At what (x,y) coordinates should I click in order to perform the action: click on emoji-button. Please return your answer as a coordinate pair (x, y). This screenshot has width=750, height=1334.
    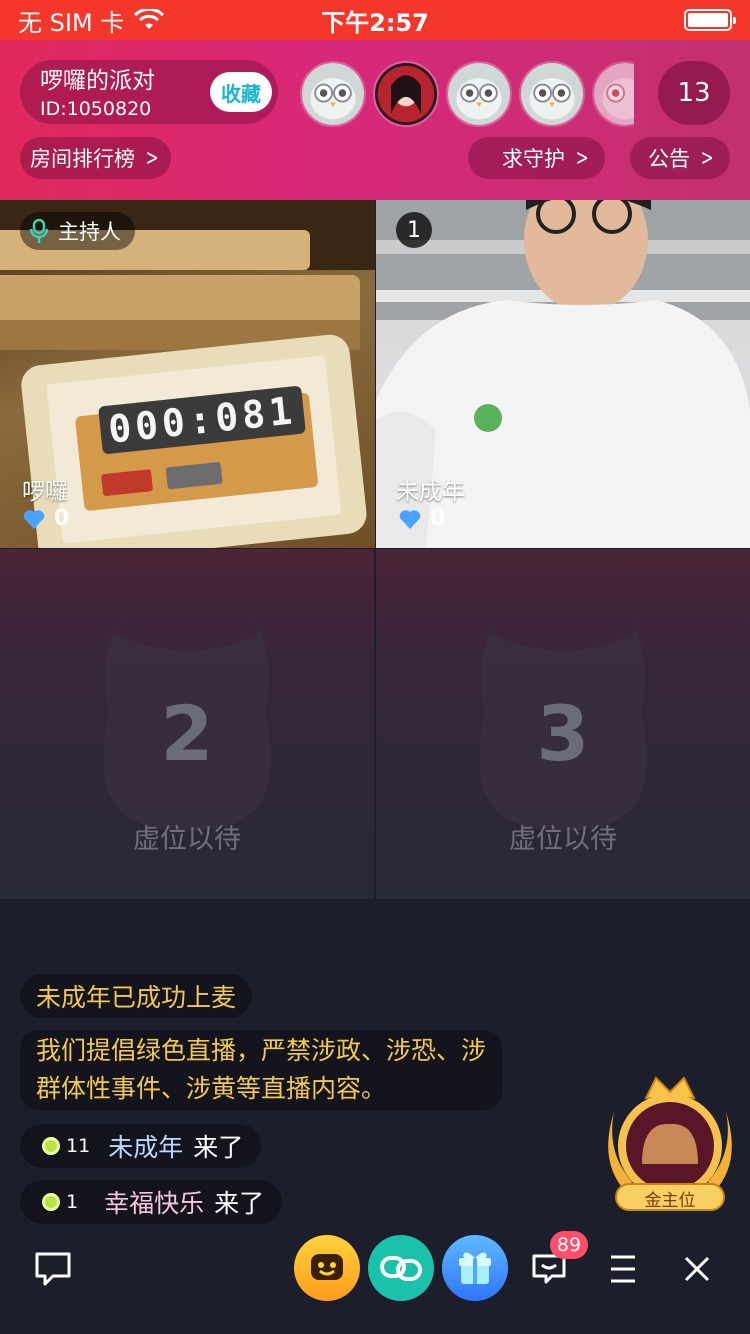
    Looking at the image, I should click on (327, 1268).